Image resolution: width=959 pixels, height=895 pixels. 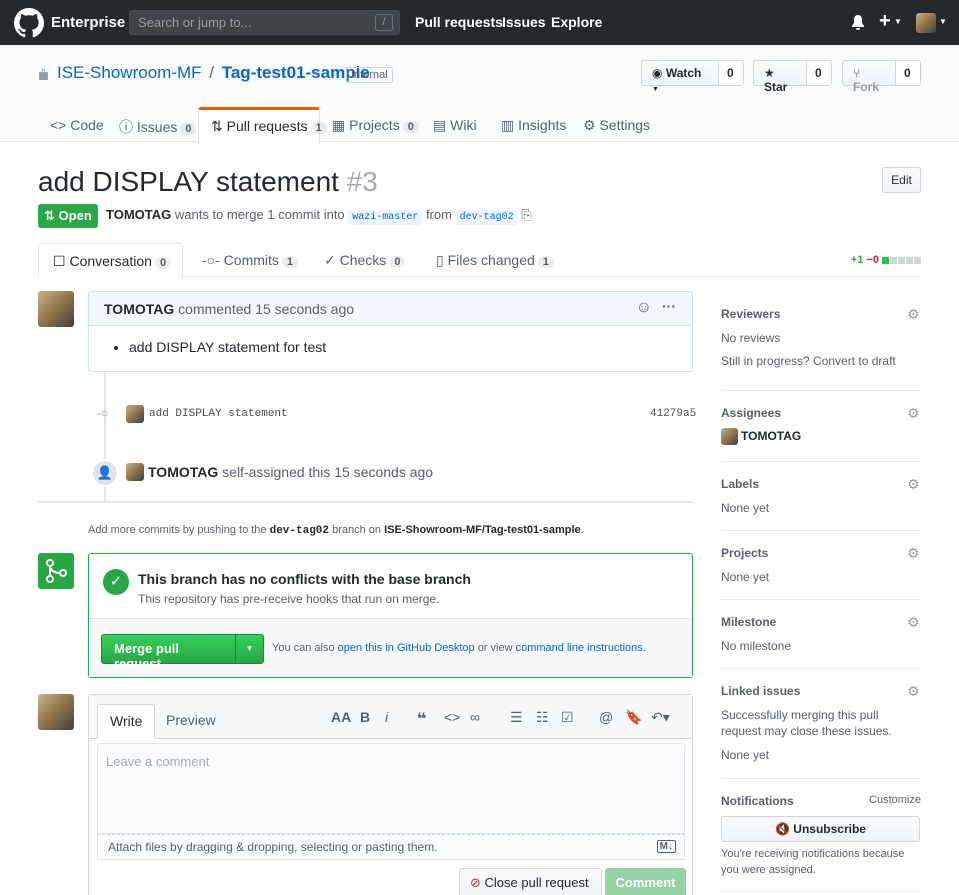 I want to click on merge-pull-request-button: Merge pull request, so click(x=168, y=652).